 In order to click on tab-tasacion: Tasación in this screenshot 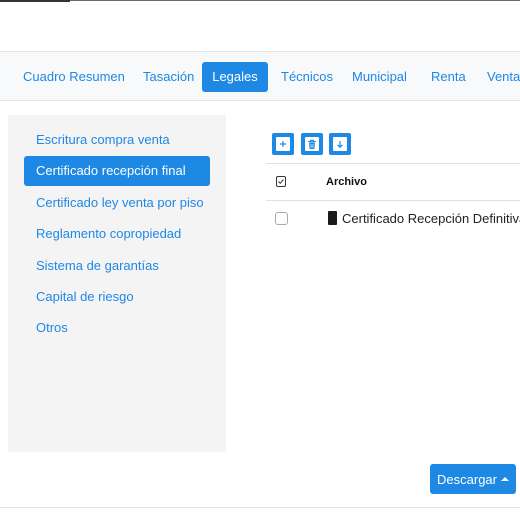, I will do `click(168, 77)`.